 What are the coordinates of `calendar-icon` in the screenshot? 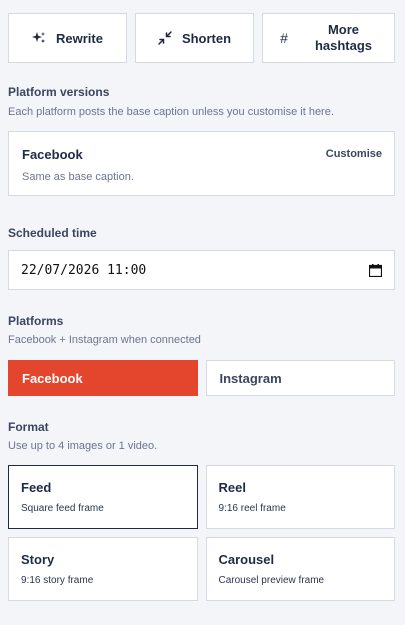 It's located at (375, 270).